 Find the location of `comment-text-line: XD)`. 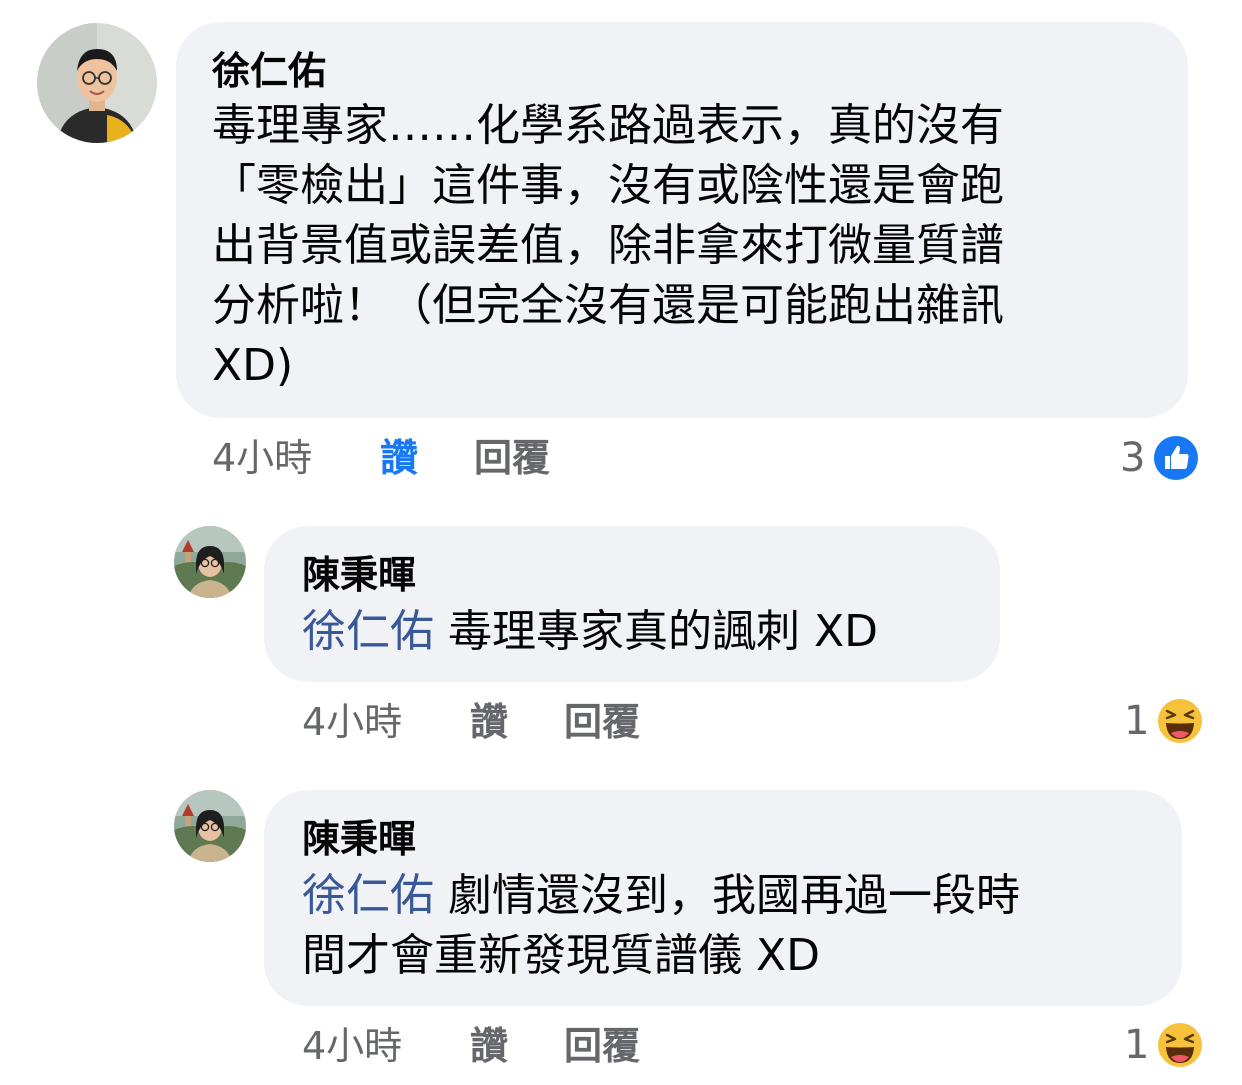

comment-text-line: XD) is located at coordinates (253, 365).